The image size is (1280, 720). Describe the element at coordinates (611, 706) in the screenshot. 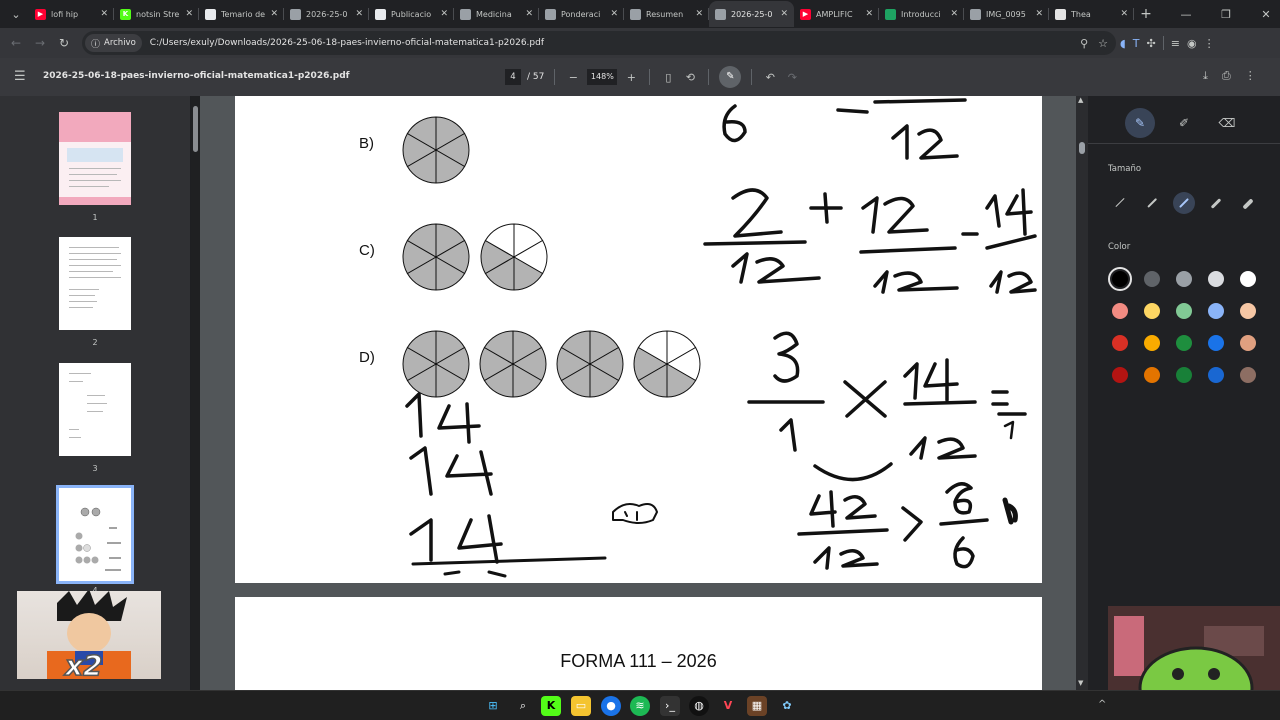

I see `chrome-icon: ●` at that location.